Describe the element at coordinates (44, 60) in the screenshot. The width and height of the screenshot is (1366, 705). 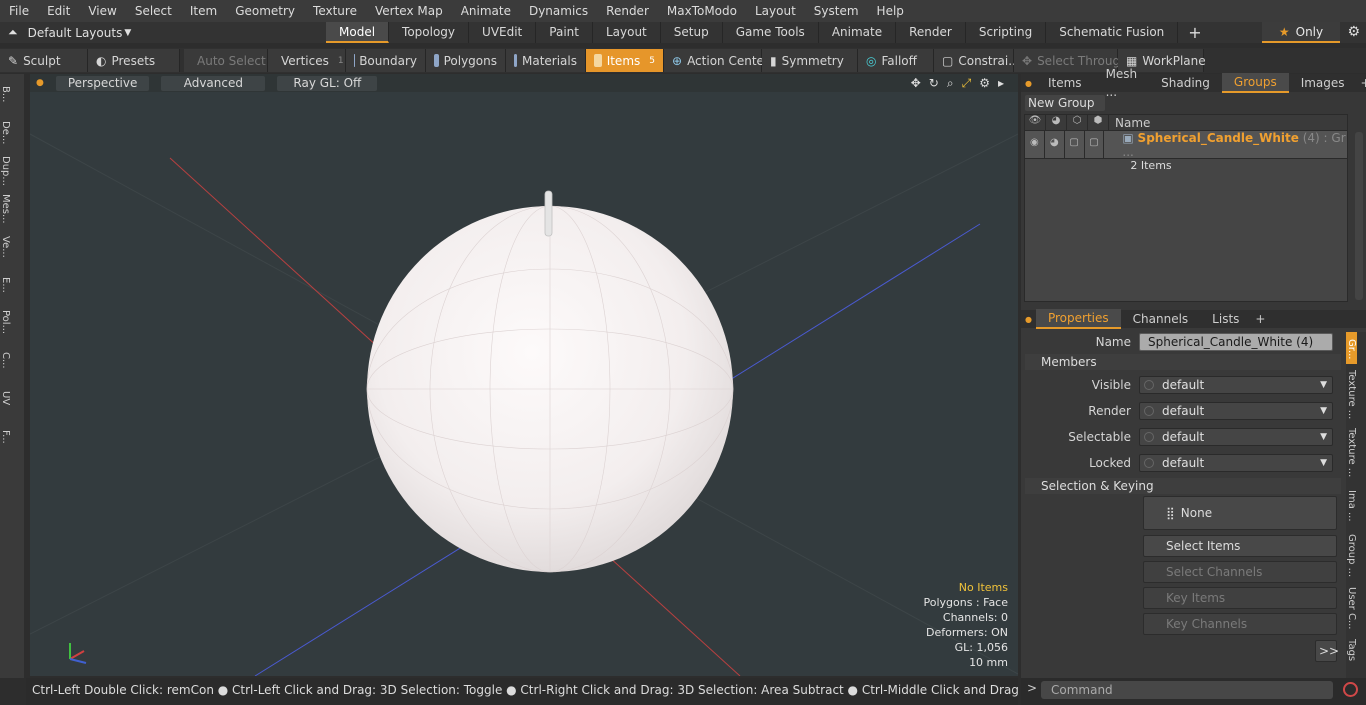
I see `sculpt-button: ✎ Sculpt` at that location.